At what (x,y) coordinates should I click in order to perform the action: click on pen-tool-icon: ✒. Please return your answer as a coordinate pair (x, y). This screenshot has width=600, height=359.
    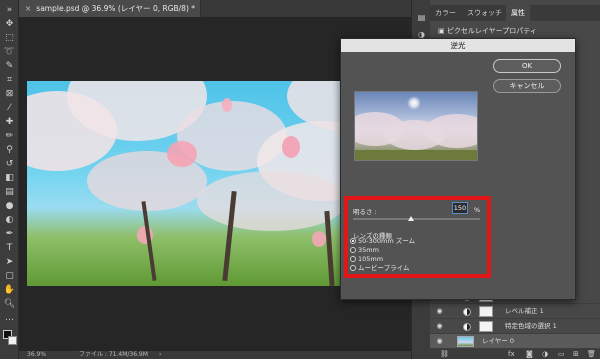
    Looking at the image, I should click on (9, 234).